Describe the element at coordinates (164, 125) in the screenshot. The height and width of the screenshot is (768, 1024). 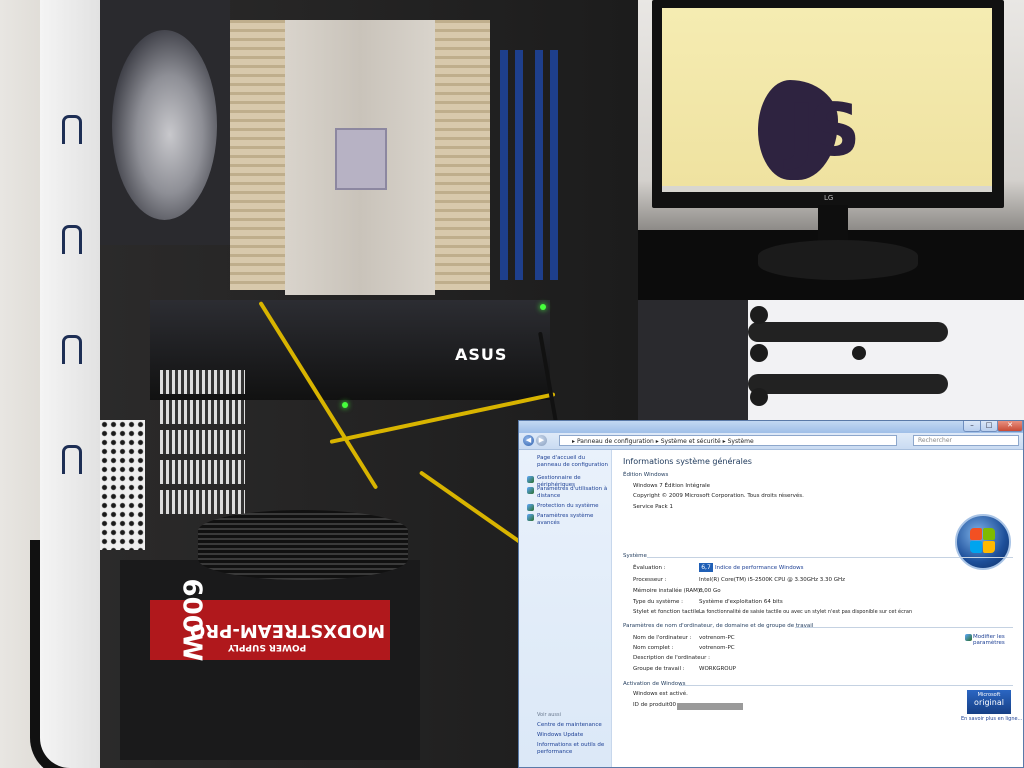
I see `fan-blade` at that location.